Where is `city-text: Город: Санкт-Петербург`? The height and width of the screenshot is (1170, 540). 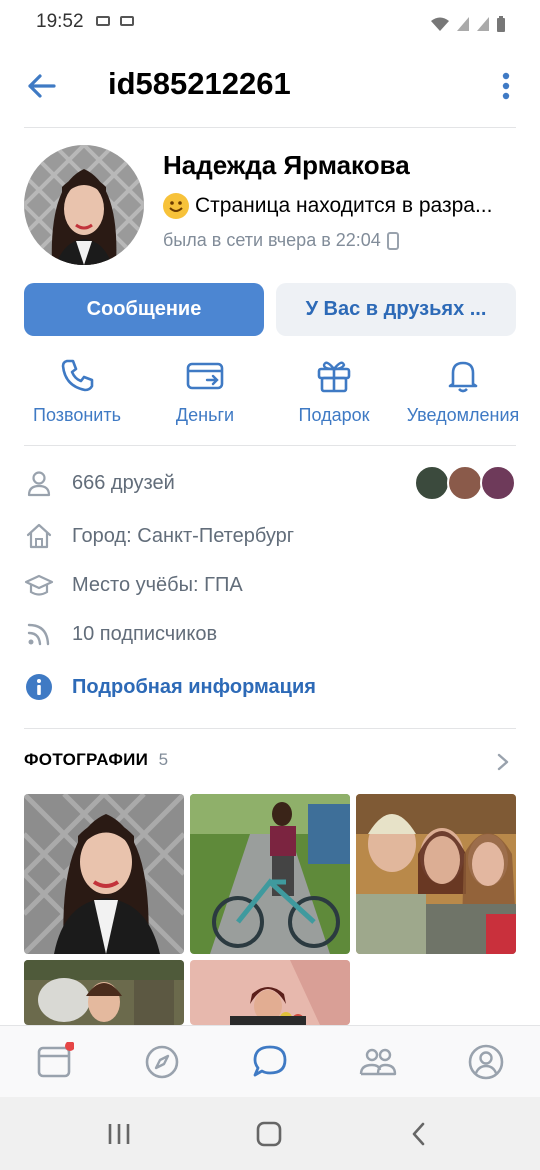
city-text: Город: Санкт-Петербург is located at coordinates (183, 535).